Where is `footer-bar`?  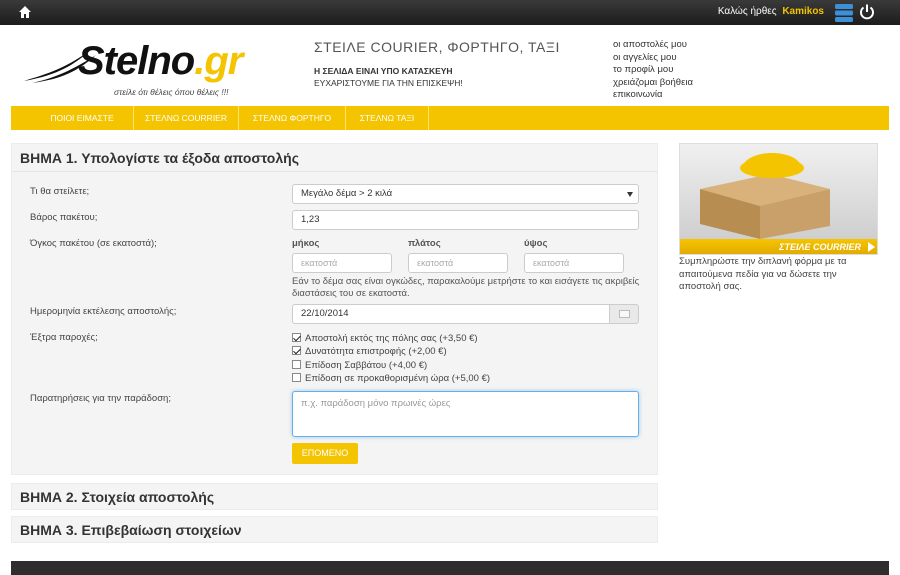
footer-bar is located at coordinates (450, 568).